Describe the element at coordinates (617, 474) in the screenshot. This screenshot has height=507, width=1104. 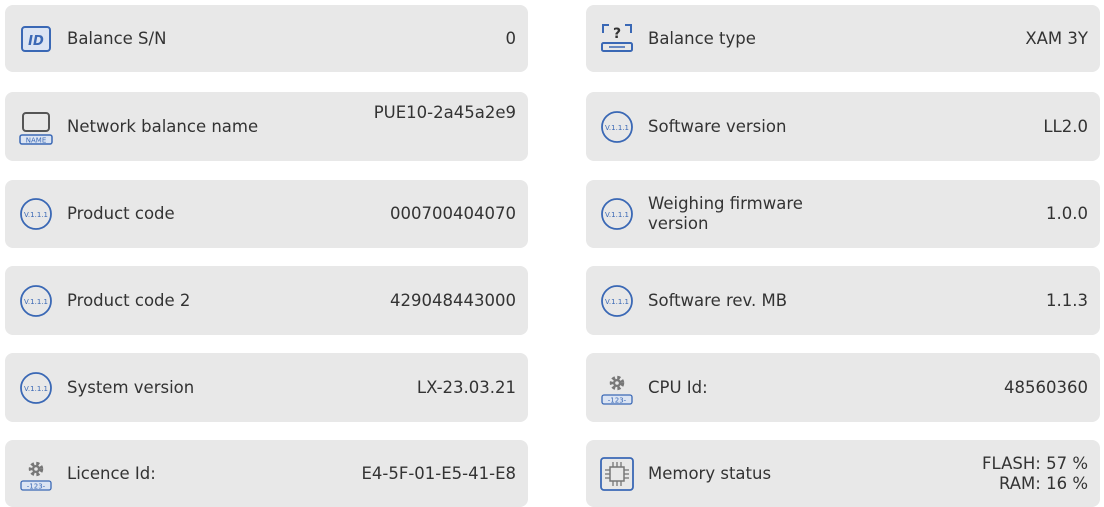
I see `chip-icon` at that location.